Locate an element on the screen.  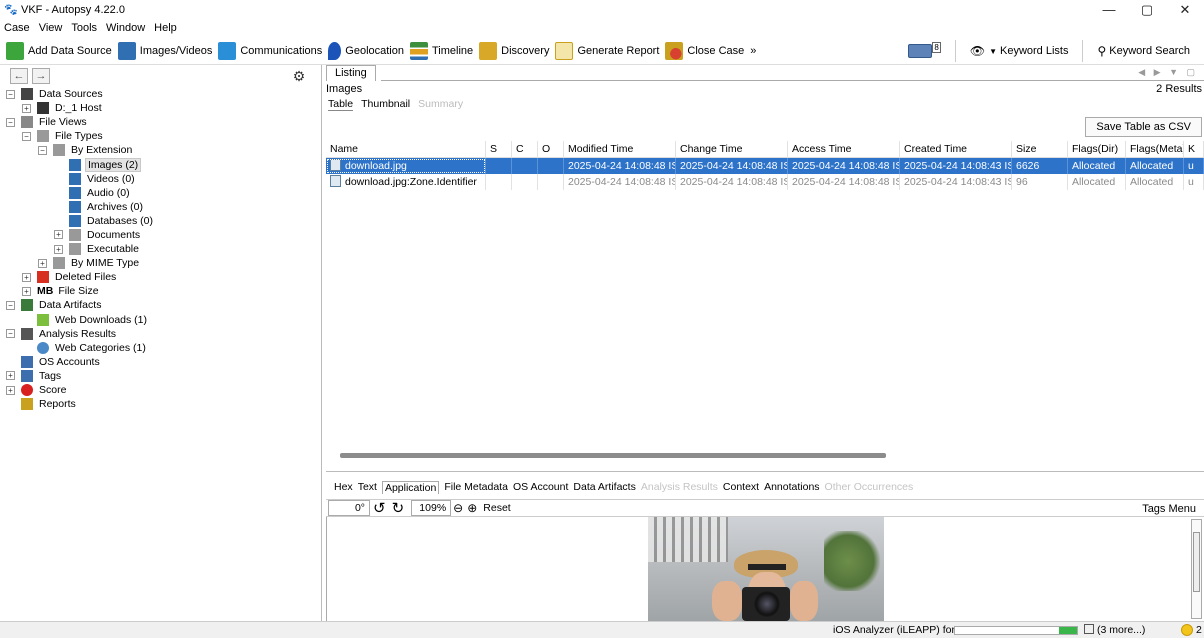
geolocation-button: Geolocation is located at coordinates (366, 50).